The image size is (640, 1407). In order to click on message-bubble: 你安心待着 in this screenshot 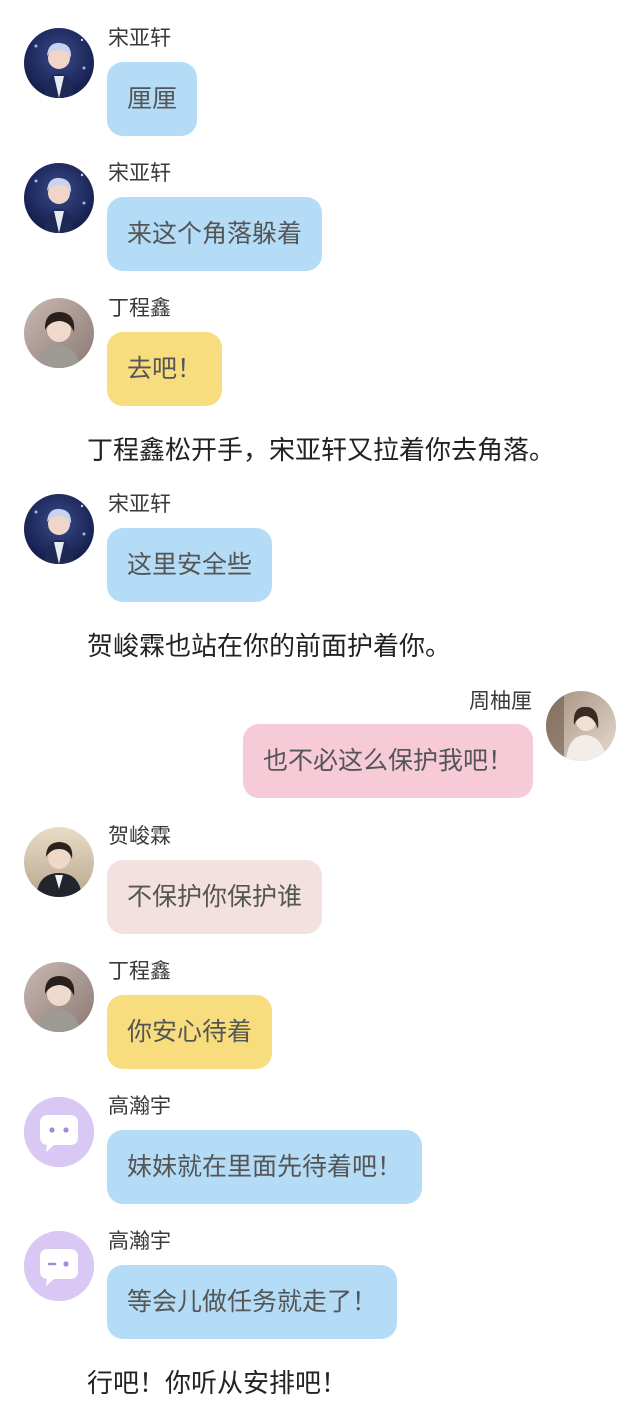, I will do `click(190, 1032)`.